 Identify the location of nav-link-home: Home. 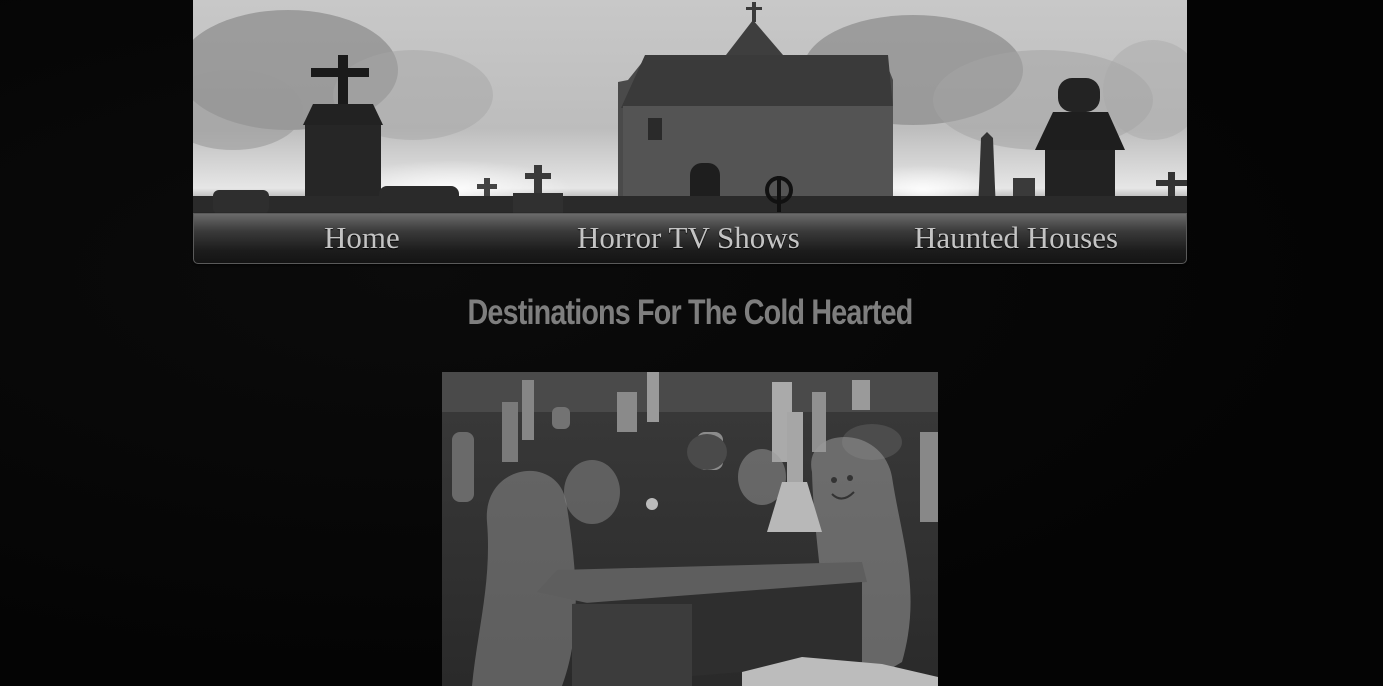
(362, 238).